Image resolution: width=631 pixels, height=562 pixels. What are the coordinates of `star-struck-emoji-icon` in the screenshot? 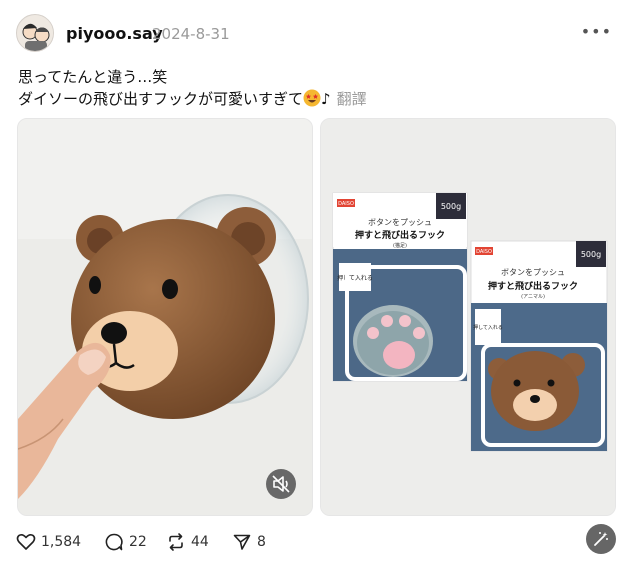 It's located at (312, 98).